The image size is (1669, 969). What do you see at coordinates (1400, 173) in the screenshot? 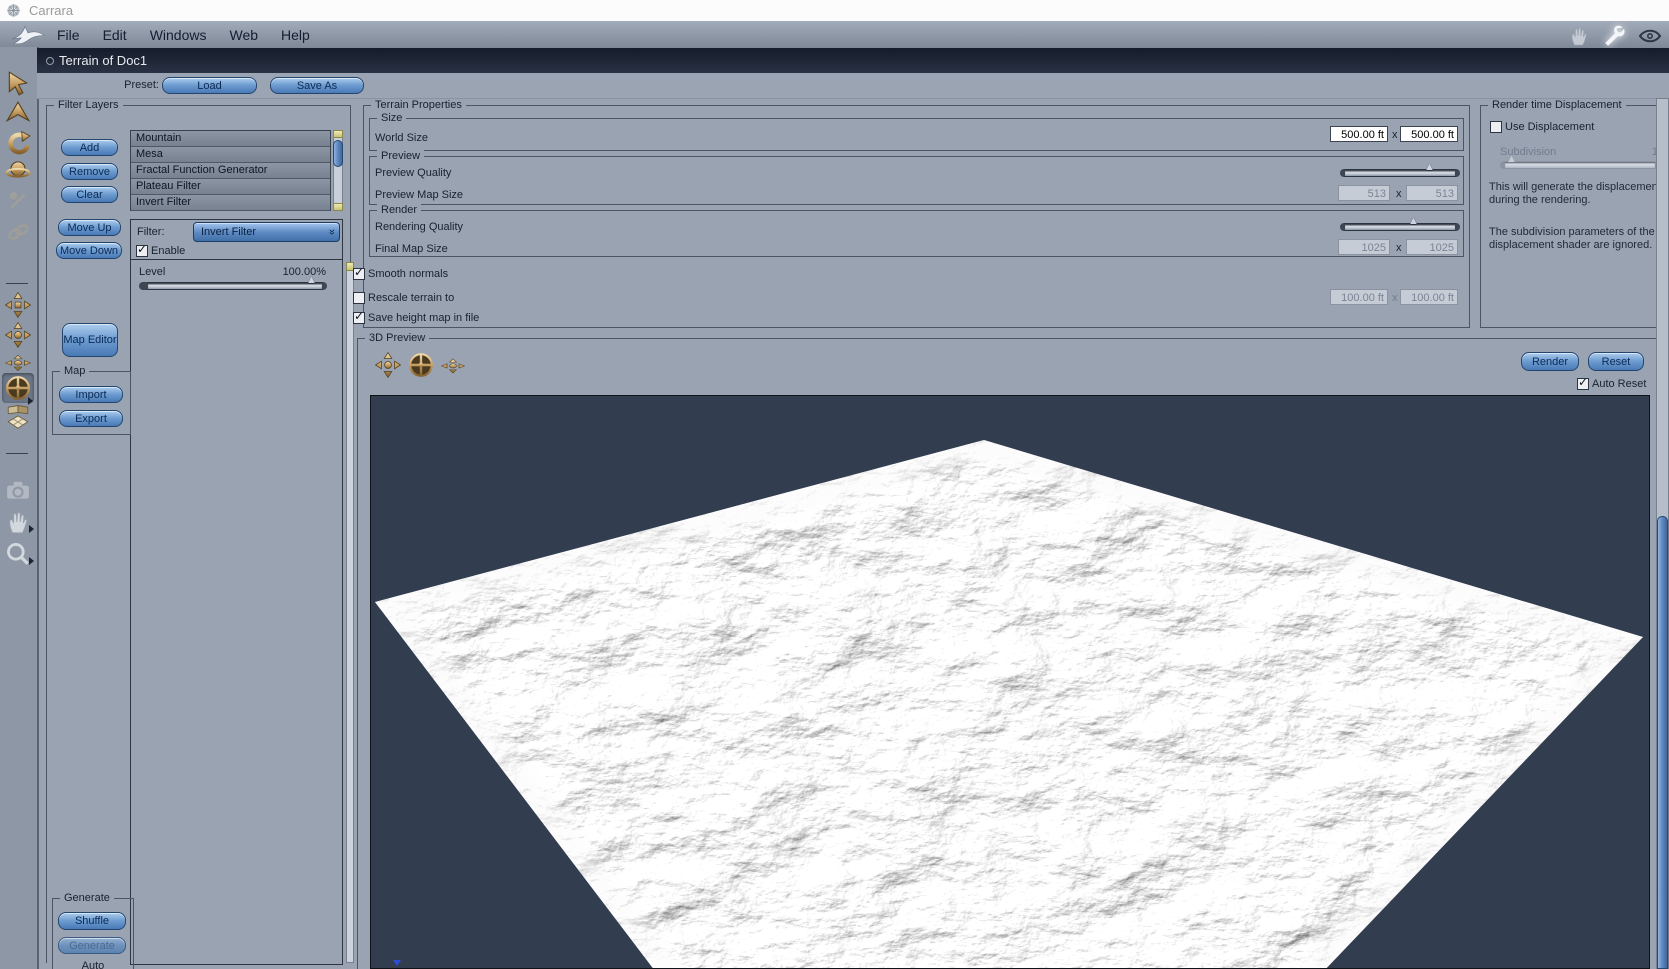
I see `preview-quality-slider` at bounding box center [1400, 173].